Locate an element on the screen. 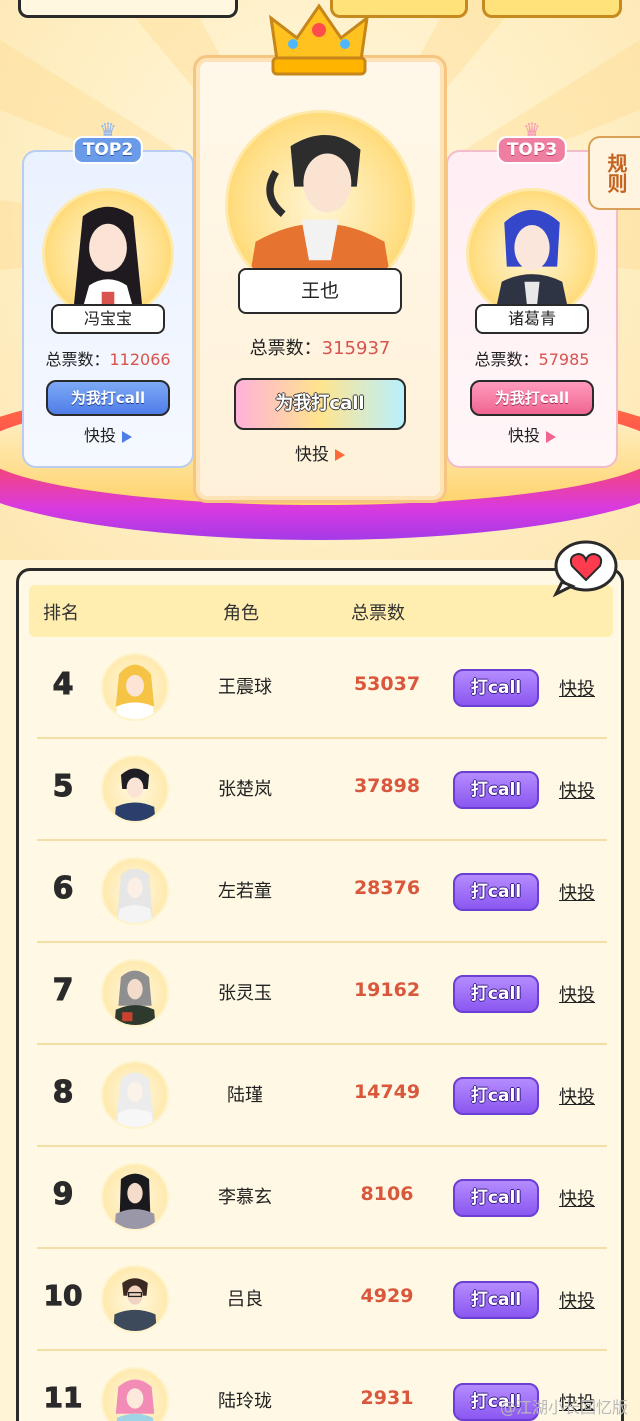 This screenshot has width=640, height=1421. table-row: 7 张灵玉 19162 打call 快投 is located at coordinates (322, 994).